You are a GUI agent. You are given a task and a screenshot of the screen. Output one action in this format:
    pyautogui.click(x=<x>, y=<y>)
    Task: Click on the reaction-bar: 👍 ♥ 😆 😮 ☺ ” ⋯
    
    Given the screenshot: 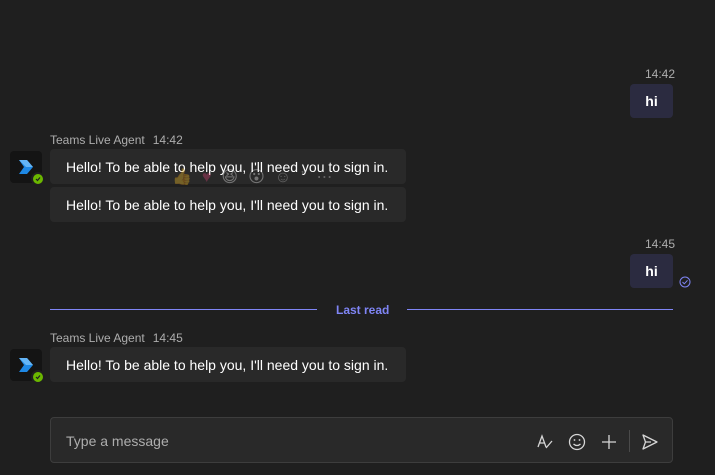 What is the action you would take?
    pyautogui.click(x=252, y=178)
    